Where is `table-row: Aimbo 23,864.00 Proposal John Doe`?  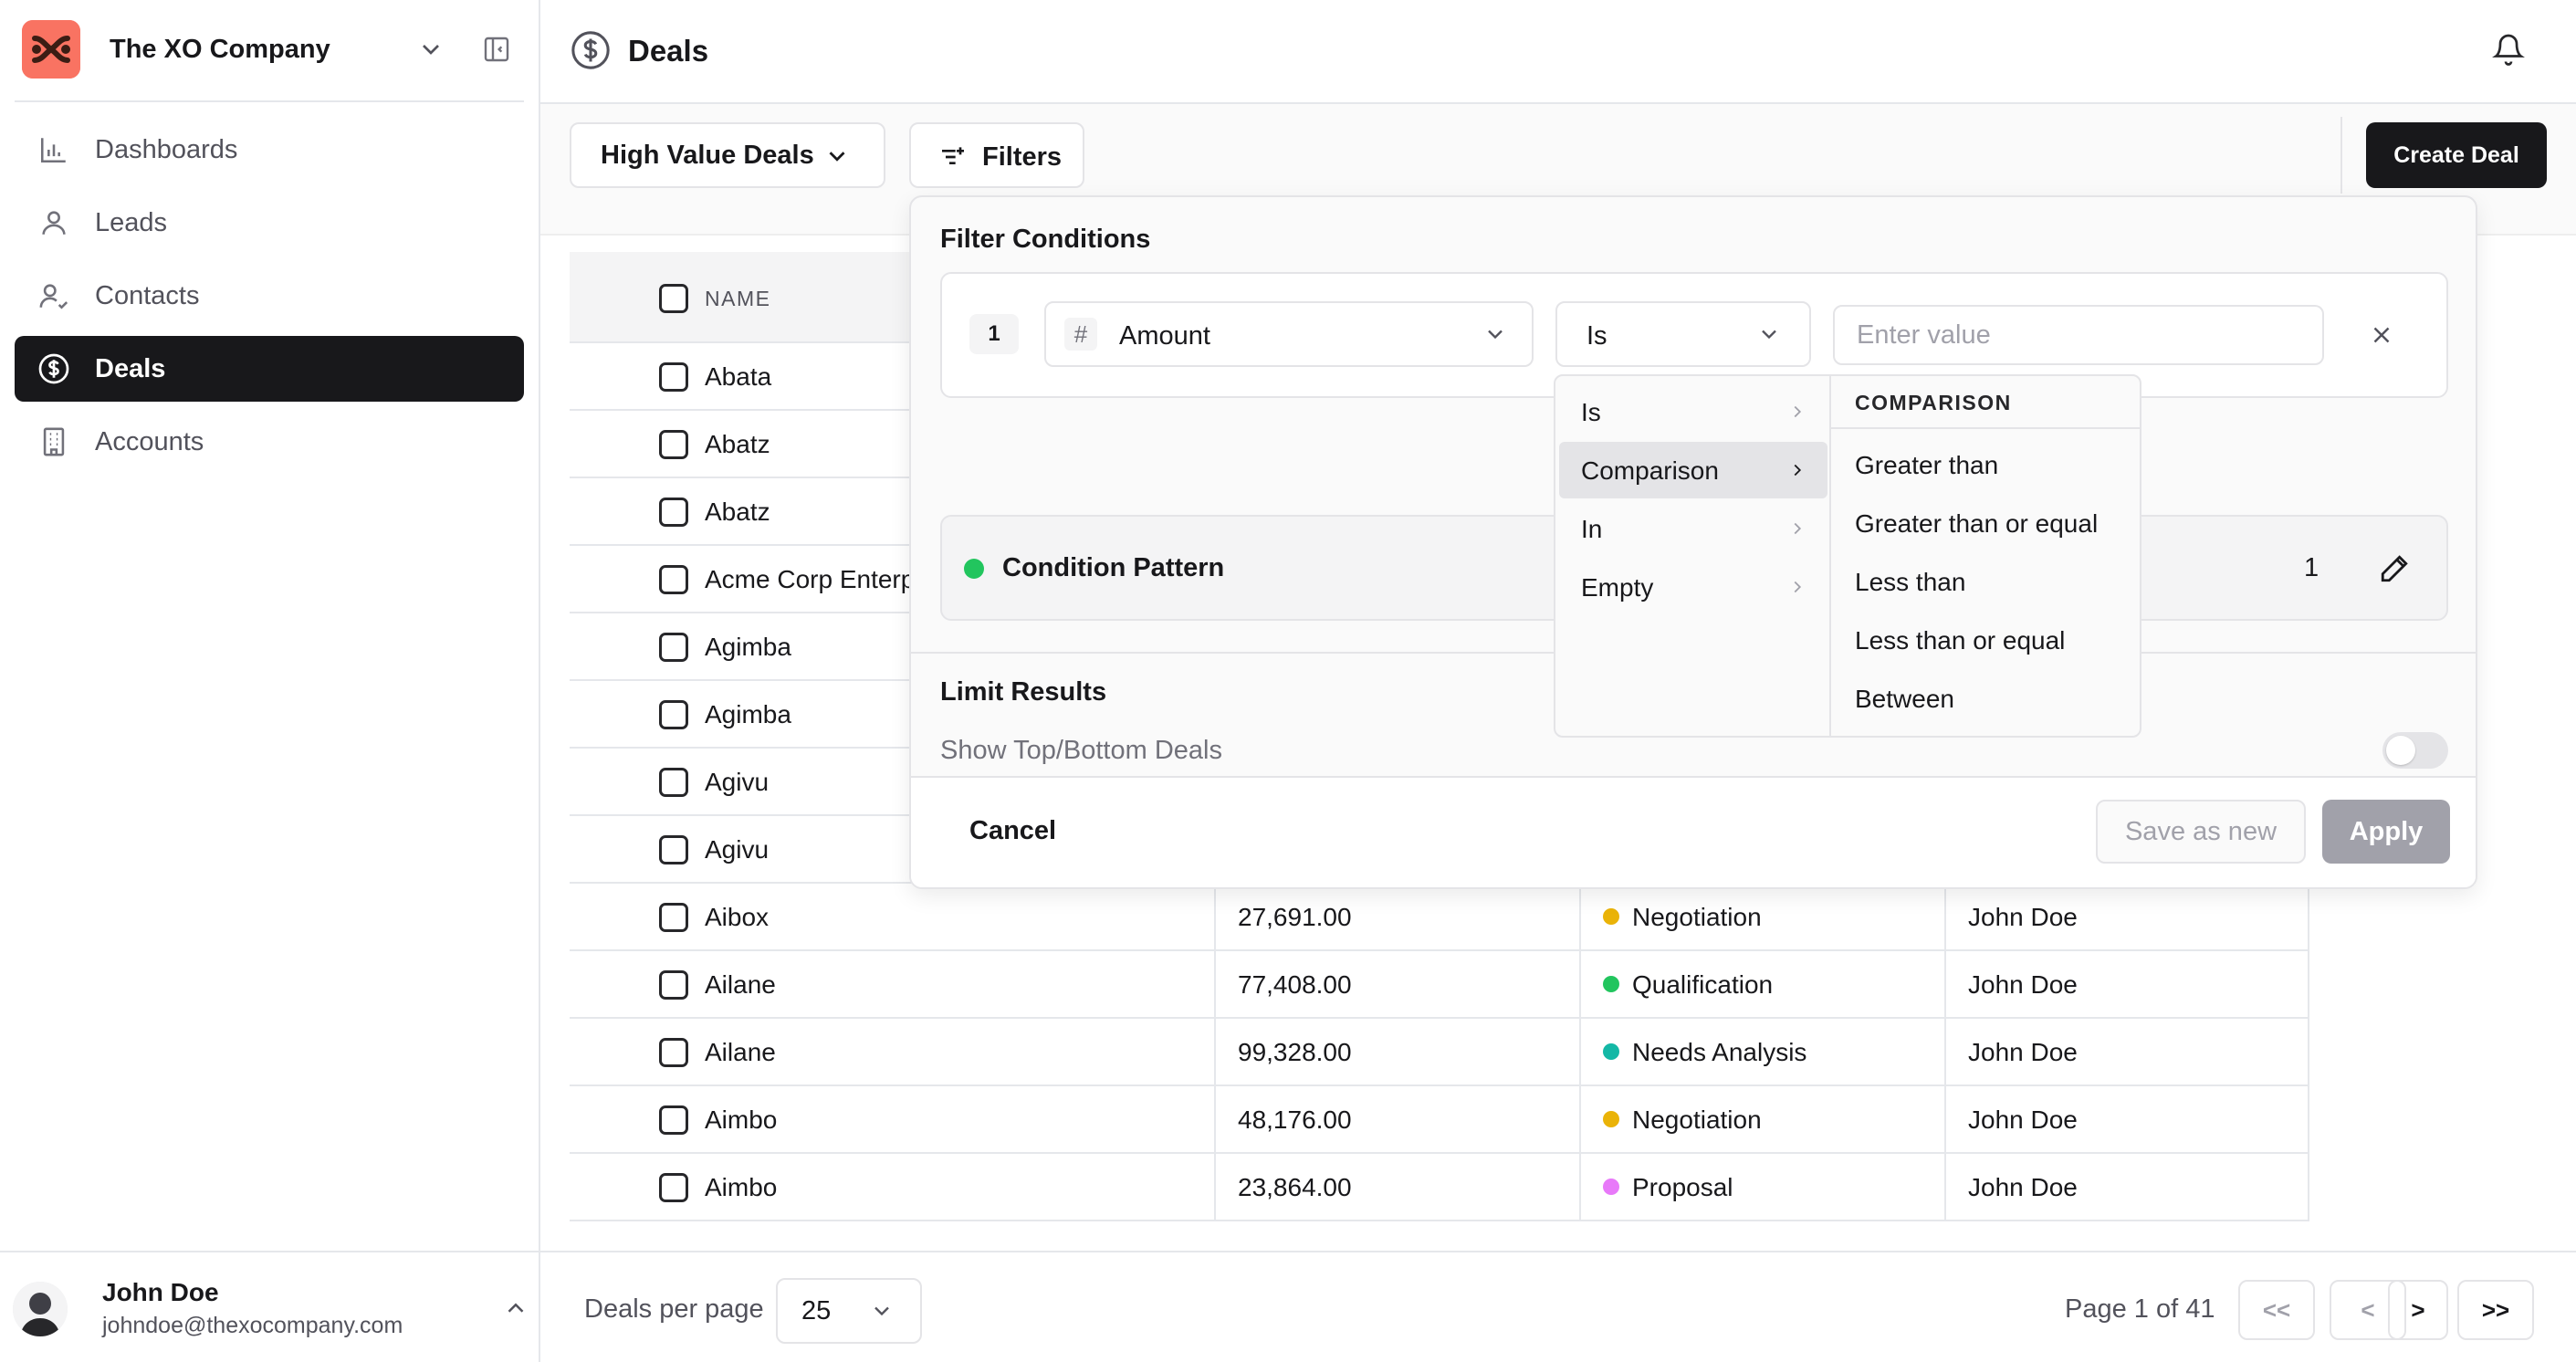 table-row: Aimbo 23,864.00 Proposal John Doe is located at coordinates (1440, 1188).